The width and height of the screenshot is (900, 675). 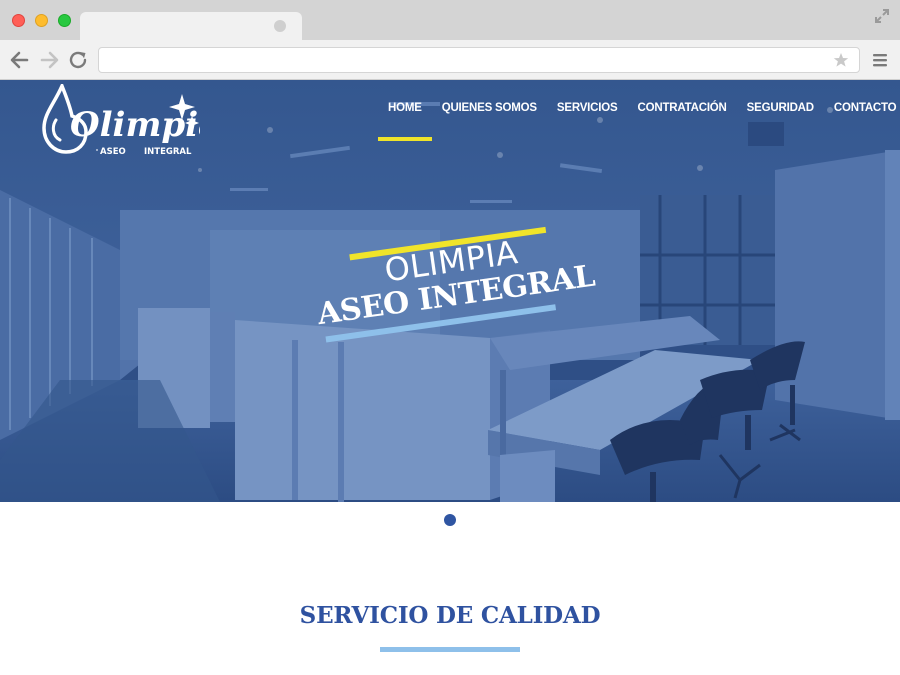 What do you see at coordinates (450, 649) in the screenshot?
I see `section-title-underline` at bounding box center [450, 649].